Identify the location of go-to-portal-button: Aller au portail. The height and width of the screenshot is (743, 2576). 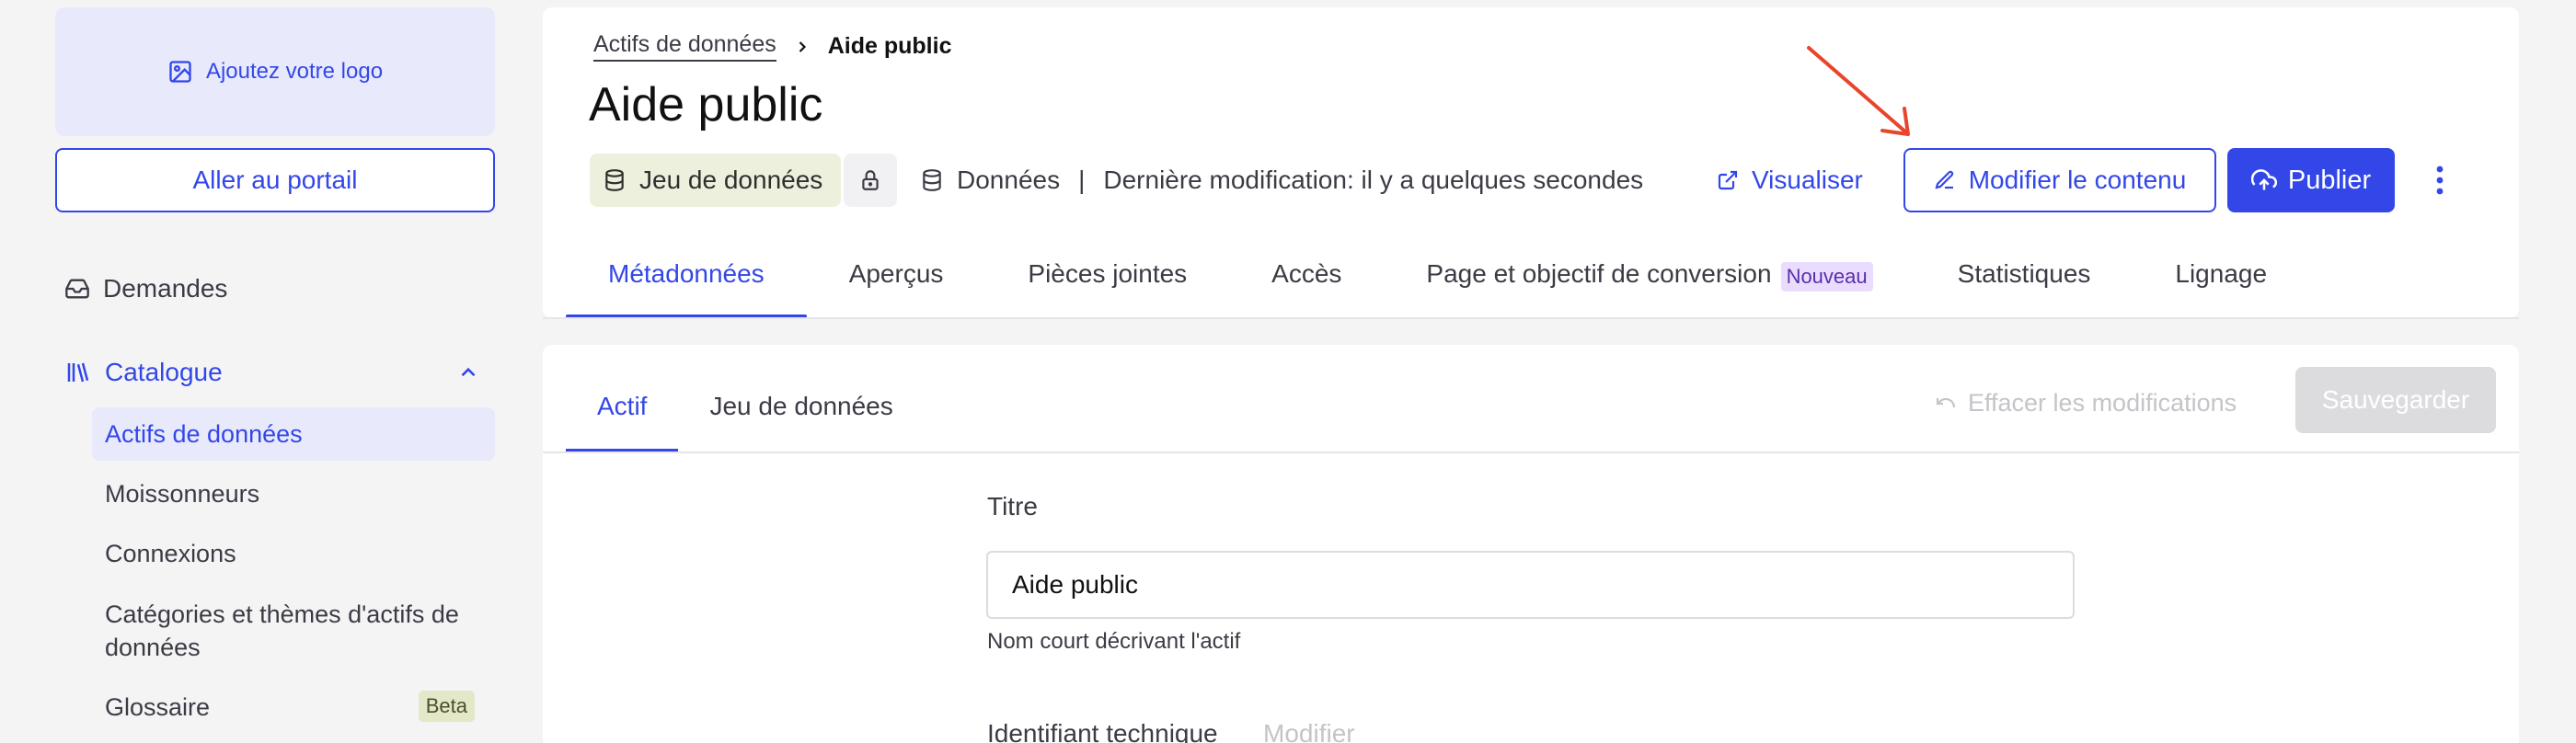
(275, 180).